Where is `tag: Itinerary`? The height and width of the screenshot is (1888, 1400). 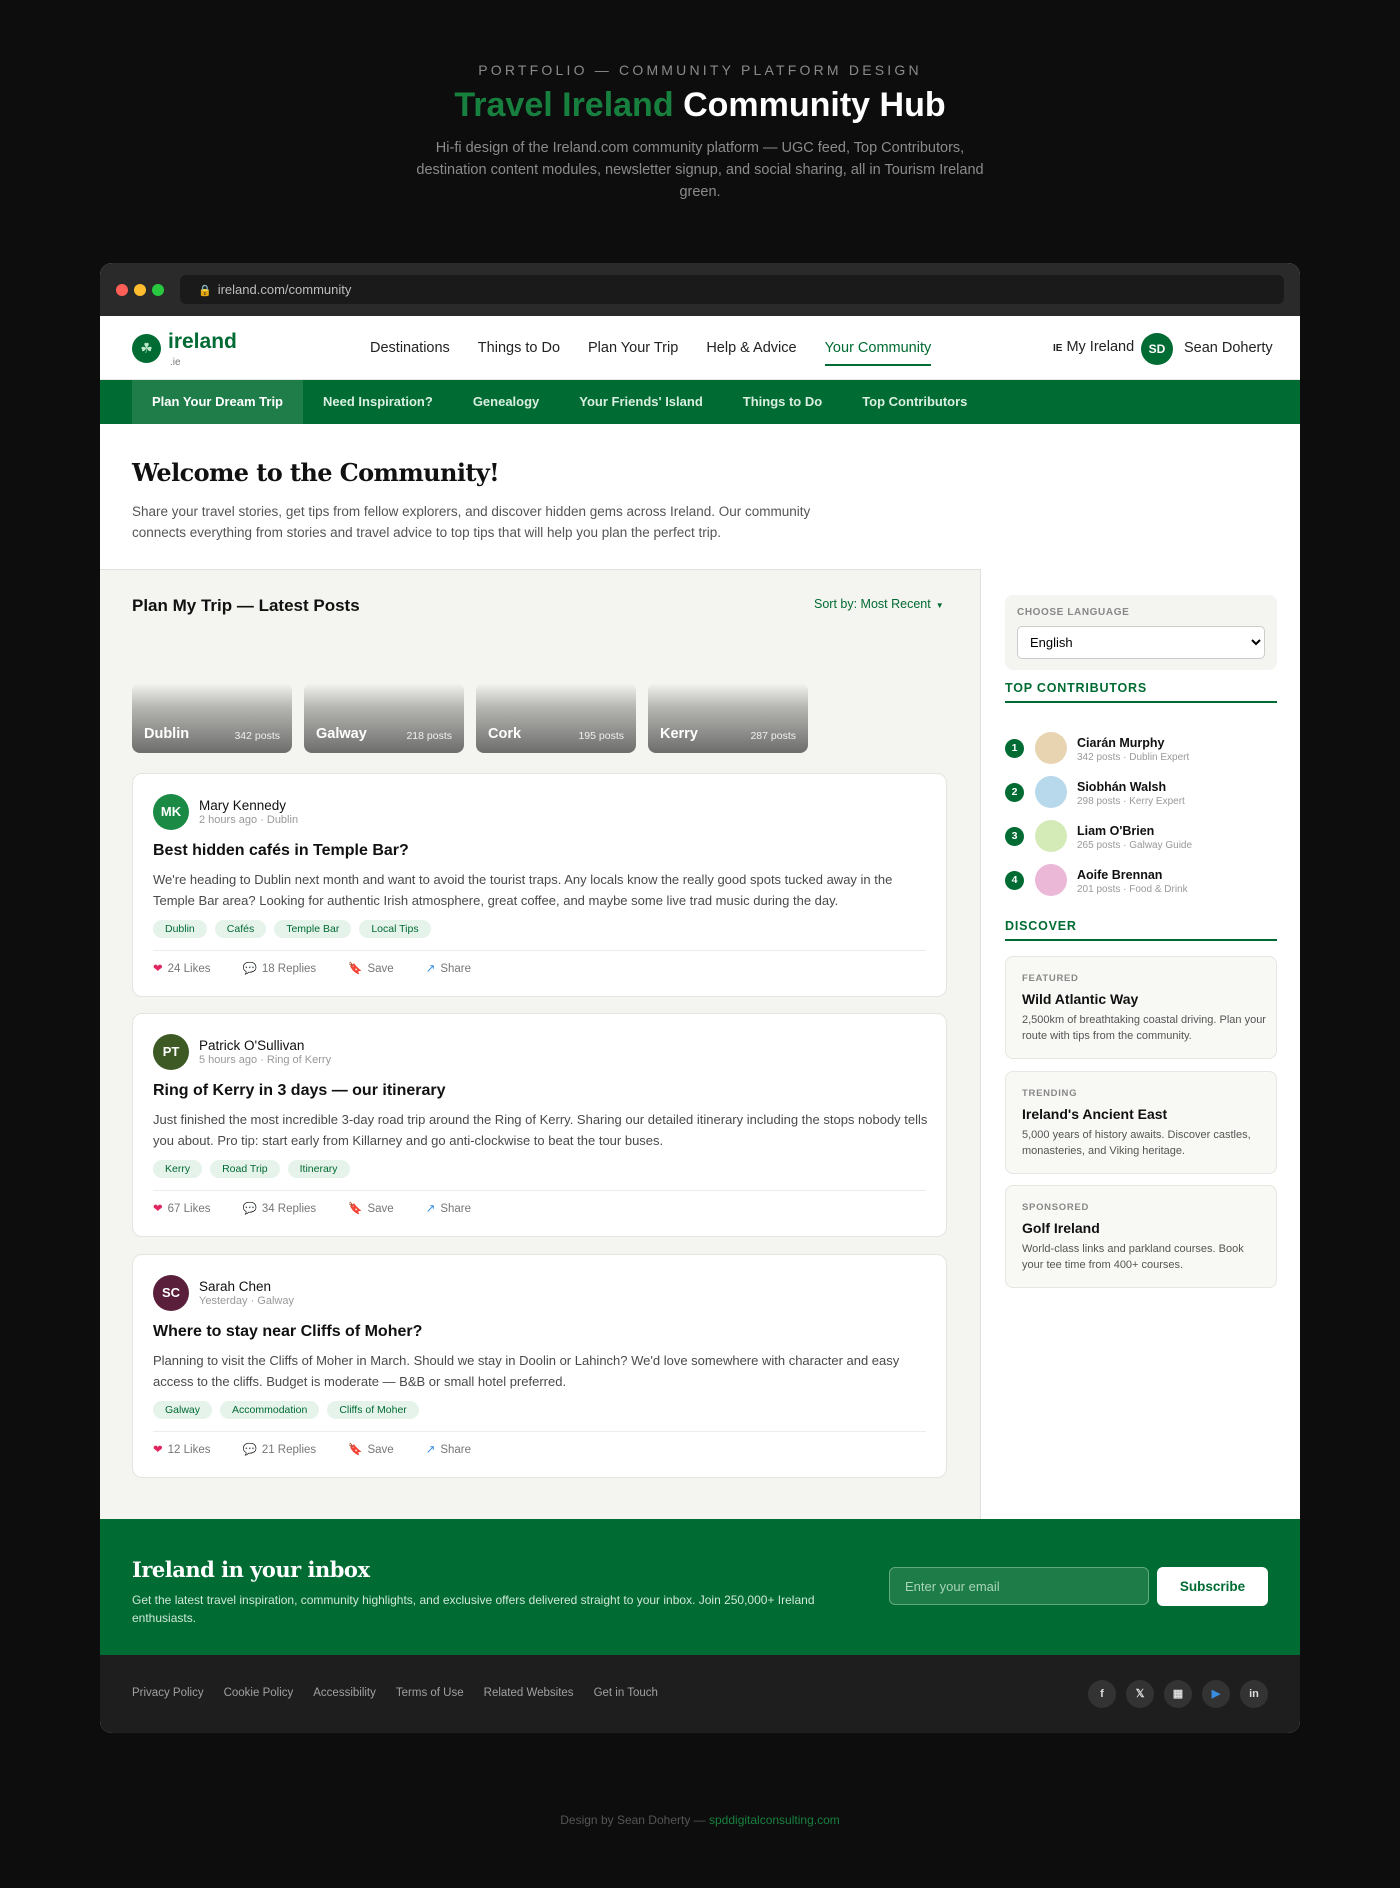 tag: Itinerary is located at coordinates (318, 1169).